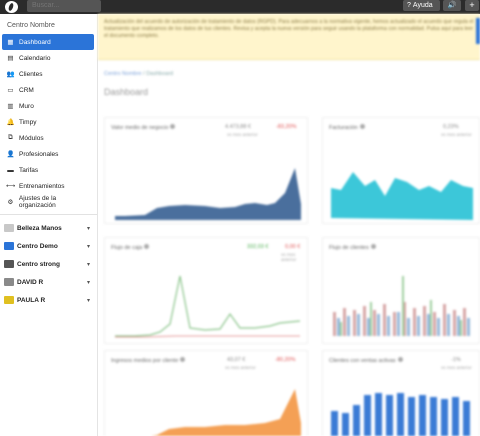  I want to click on sidebar-item-label: Dashboard, so click(35, 42).